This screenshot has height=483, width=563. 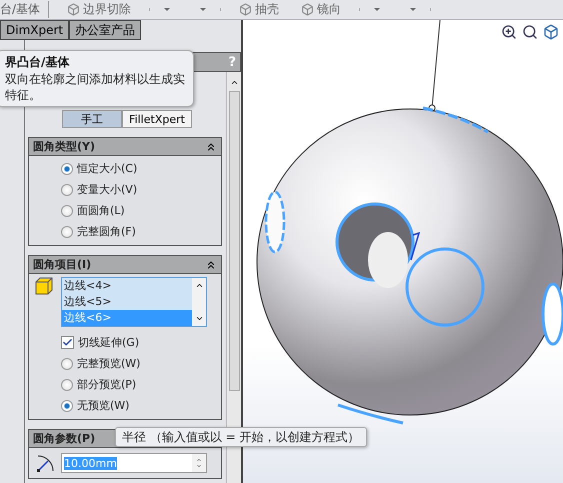 I want to click on tooltip-text: 半径 （输入值或以 = 开始，以创建方程式）, so click(x=241, y=437).